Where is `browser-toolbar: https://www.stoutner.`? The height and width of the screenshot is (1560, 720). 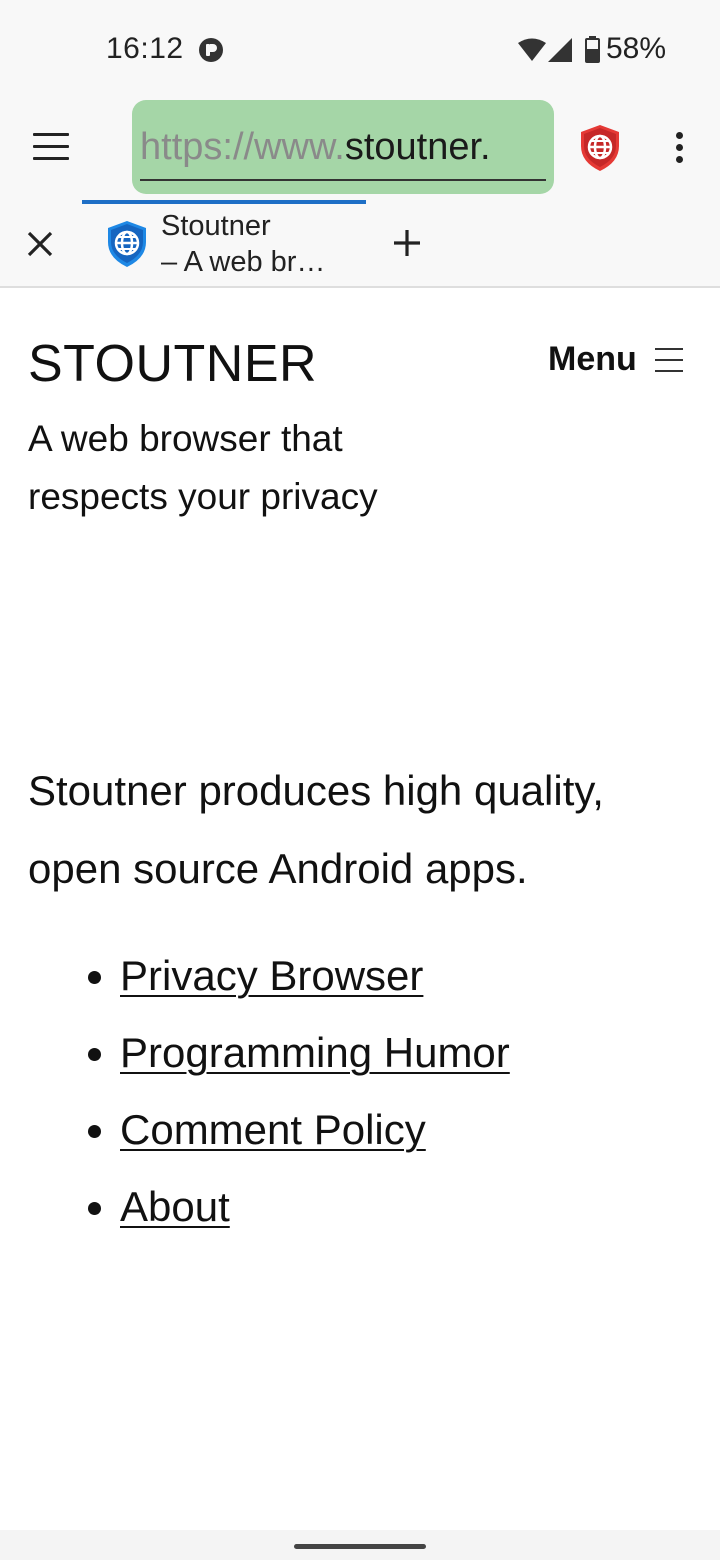
browser-toolbar: https://www.stoutner. is located at coordinates (360, 150).